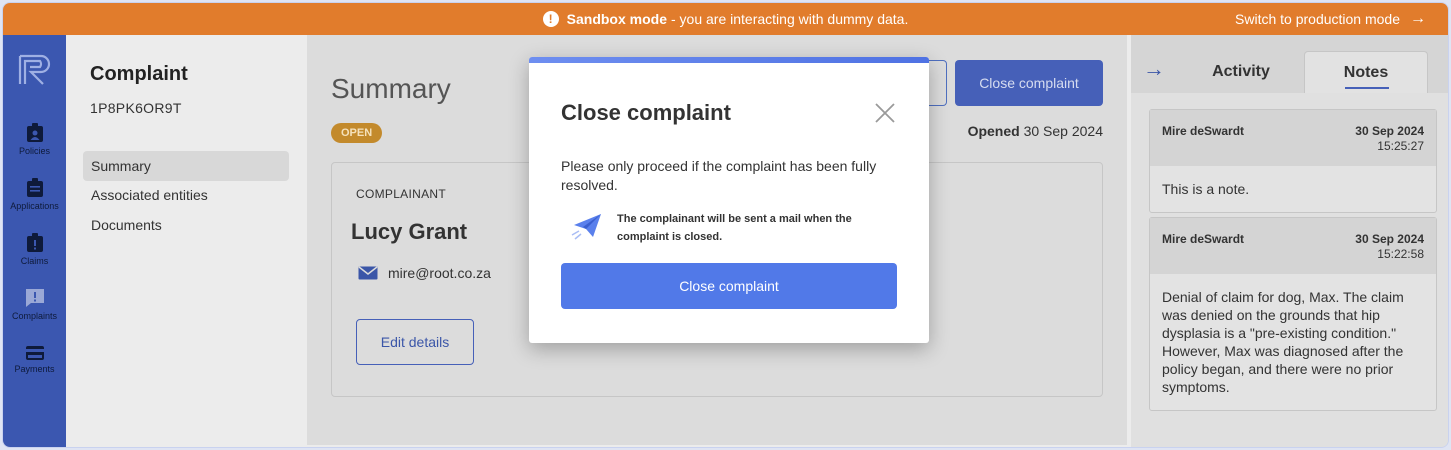 The width and height of the screenshot is (1451, 450). What do you see at coordinates (1206, 189) in the screenshot?
I see `note-body: This is a note.` at bounding box center [1206, 189].